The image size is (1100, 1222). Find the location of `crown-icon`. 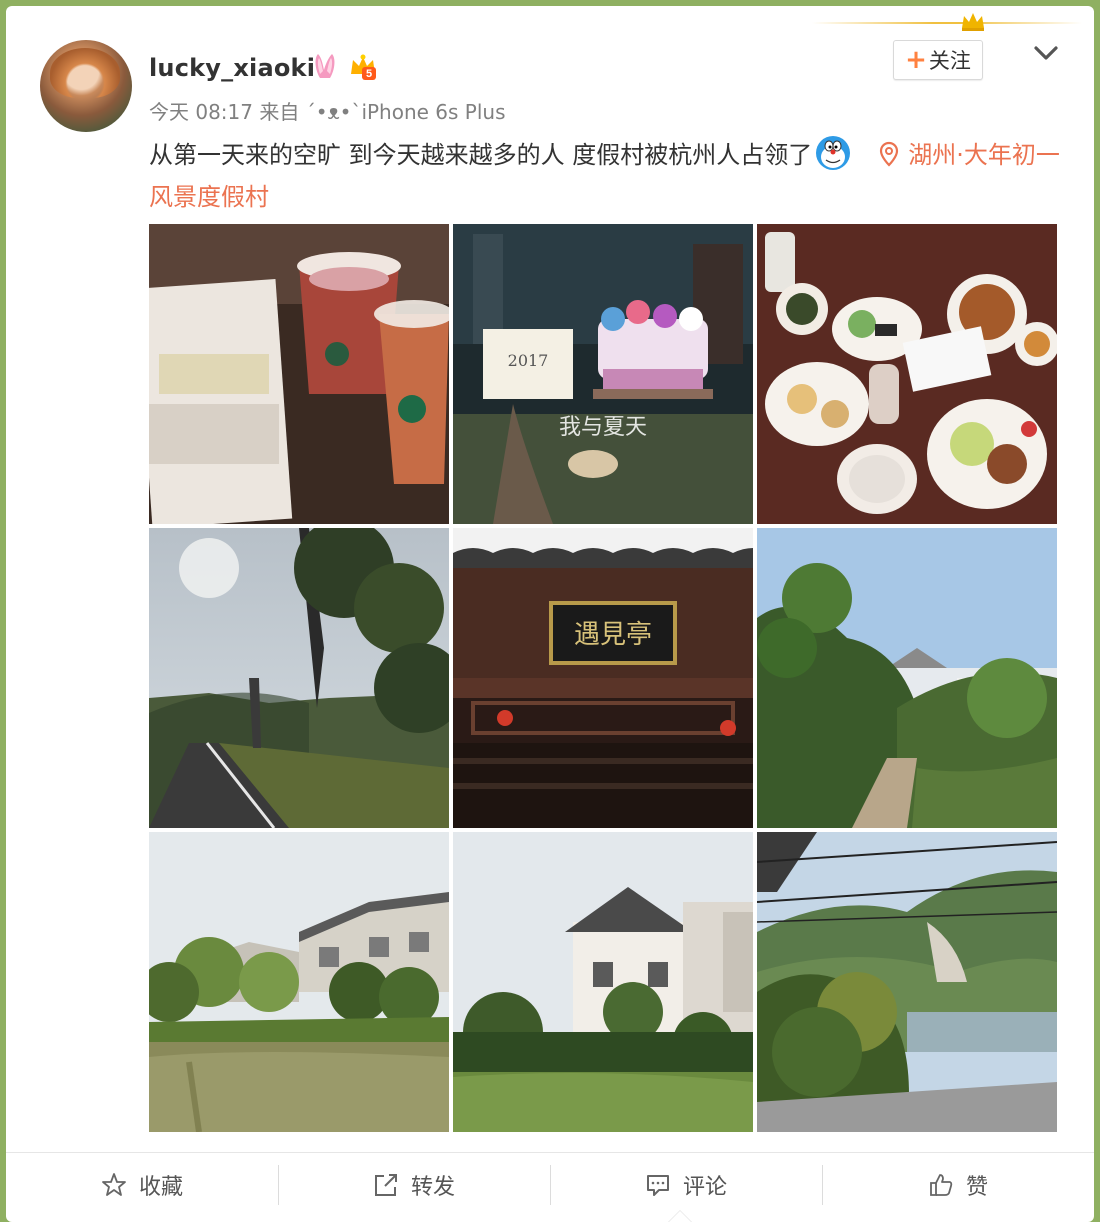

crown-icon is located at coordinates (973, 22).